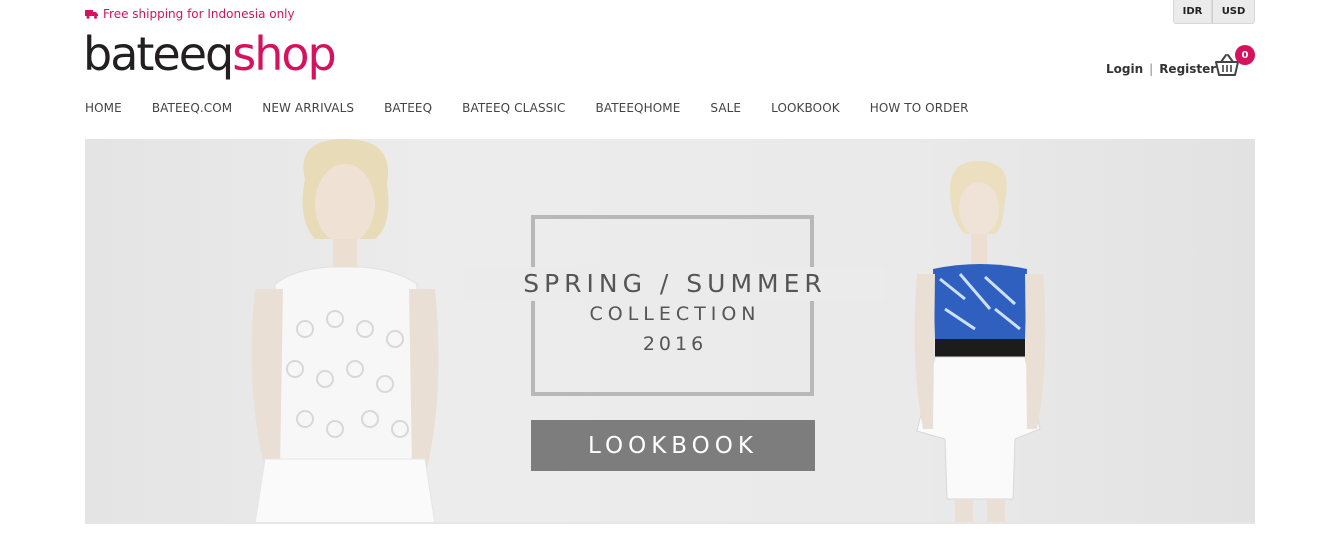  What do you see at coordinates (199, 14) in the screenshot?
I see `shipping-text: Free shipping for Indonesia only` at bounding box center [199, 14].